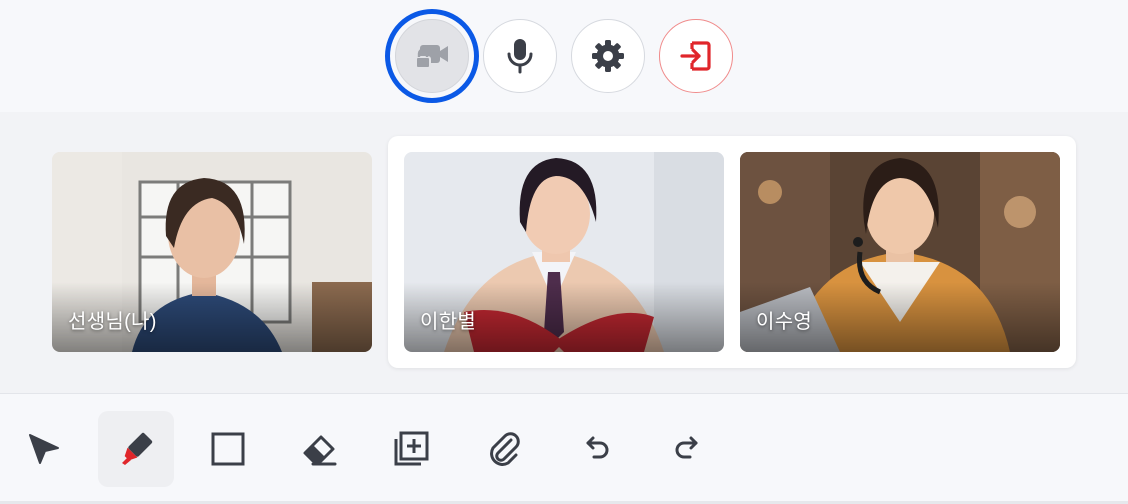 Image resolution: width=1128 pixels, height=504 pixels. I want to click on settings-button, so click(608, 56).